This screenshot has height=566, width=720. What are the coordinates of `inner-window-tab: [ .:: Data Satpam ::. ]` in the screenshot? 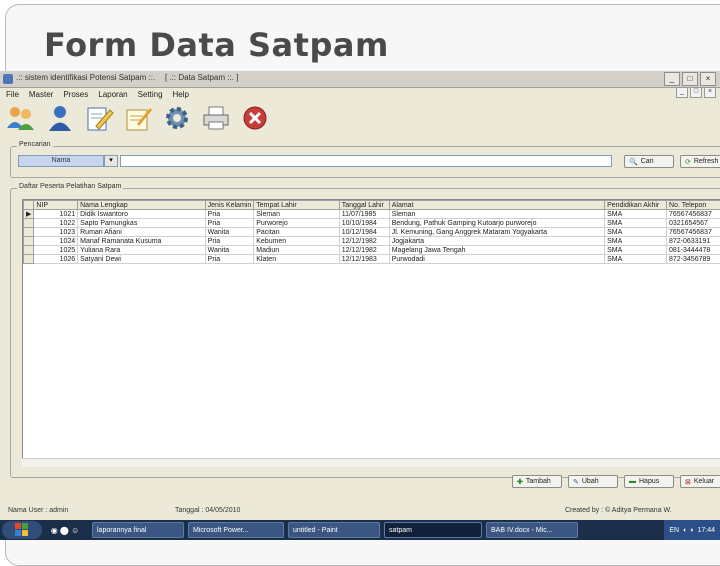 It's located at (201, 77).